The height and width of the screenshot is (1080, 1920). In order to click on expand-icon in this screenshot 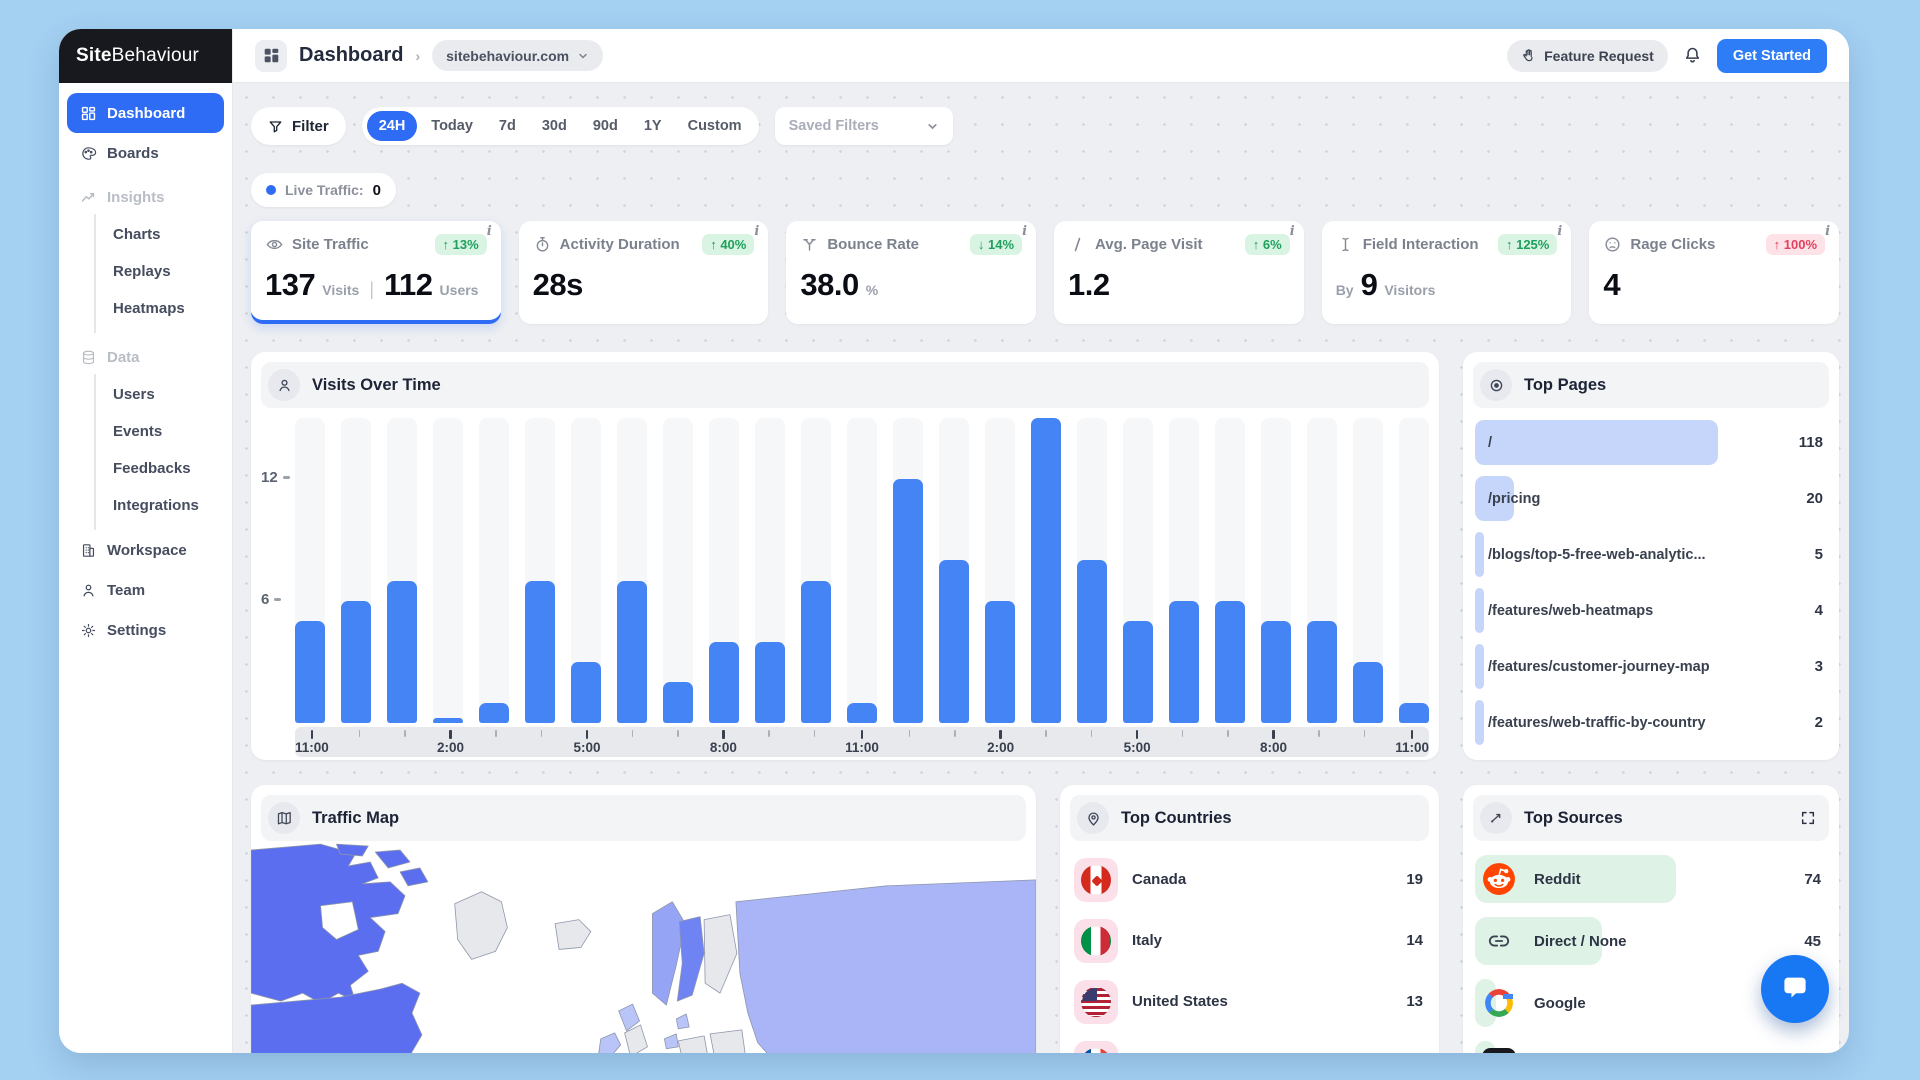, I will do `click(1808, 818)`.